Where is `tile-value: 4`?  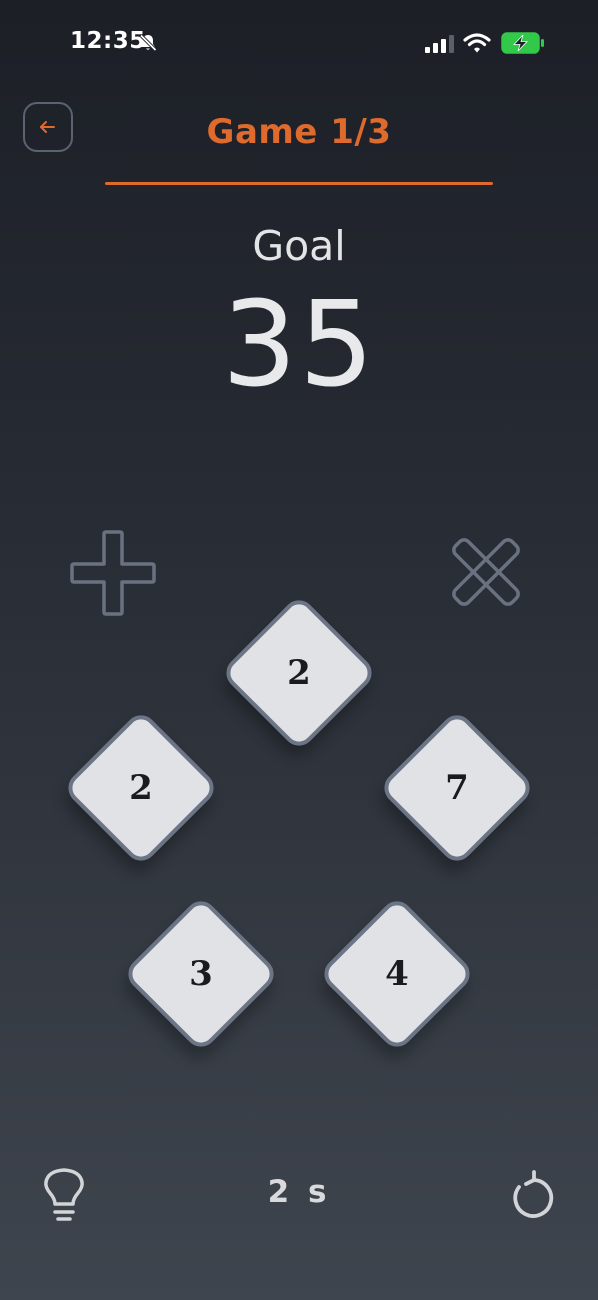
tile-value: 4 is located at coordinates (397, 974).